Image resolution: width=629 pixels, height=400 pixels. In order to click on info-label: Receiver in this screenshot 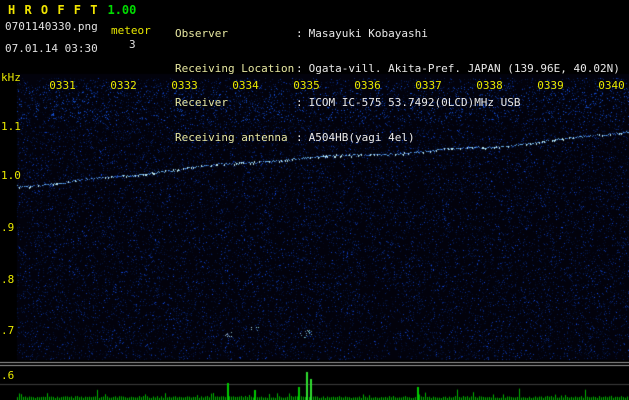, I will do `click(201, 102)`.